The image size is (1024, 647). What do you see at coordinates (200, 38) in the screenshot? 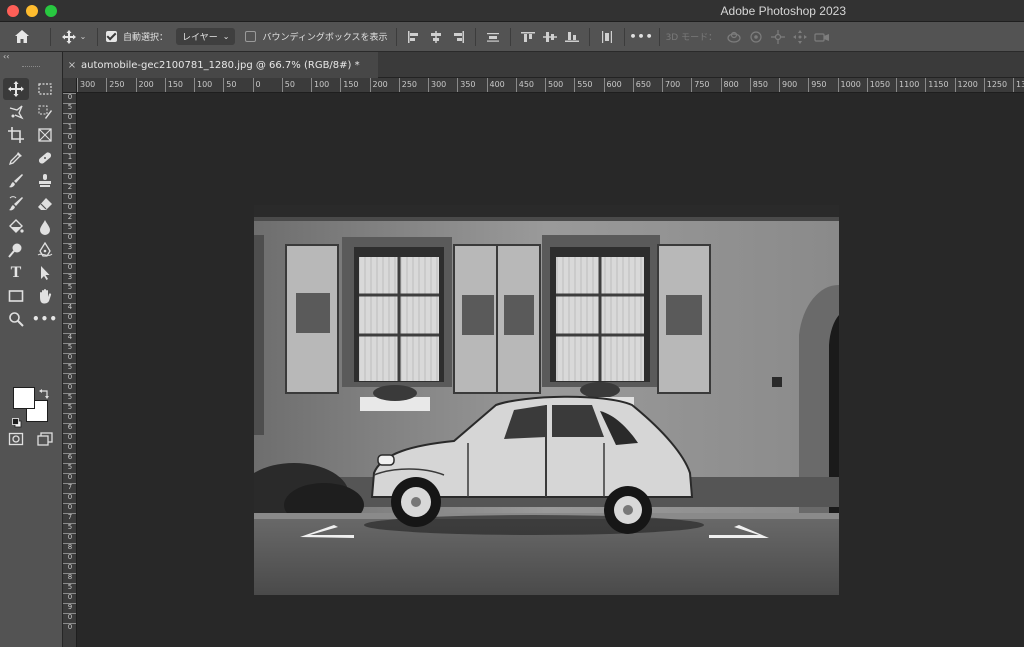
I see `auto-select-target-value: レイヤー` at bounding box center [200, 38].